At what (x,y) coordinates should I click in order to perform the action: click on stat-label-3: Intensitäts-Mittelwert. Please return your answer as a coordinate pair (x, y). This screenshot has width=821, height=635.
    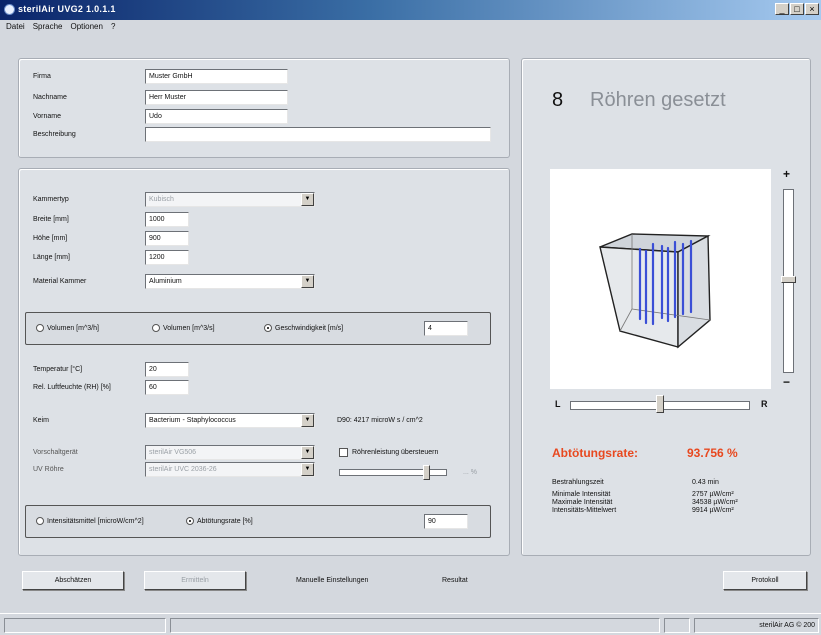
    Looking at the image, I should click on (584, 510).